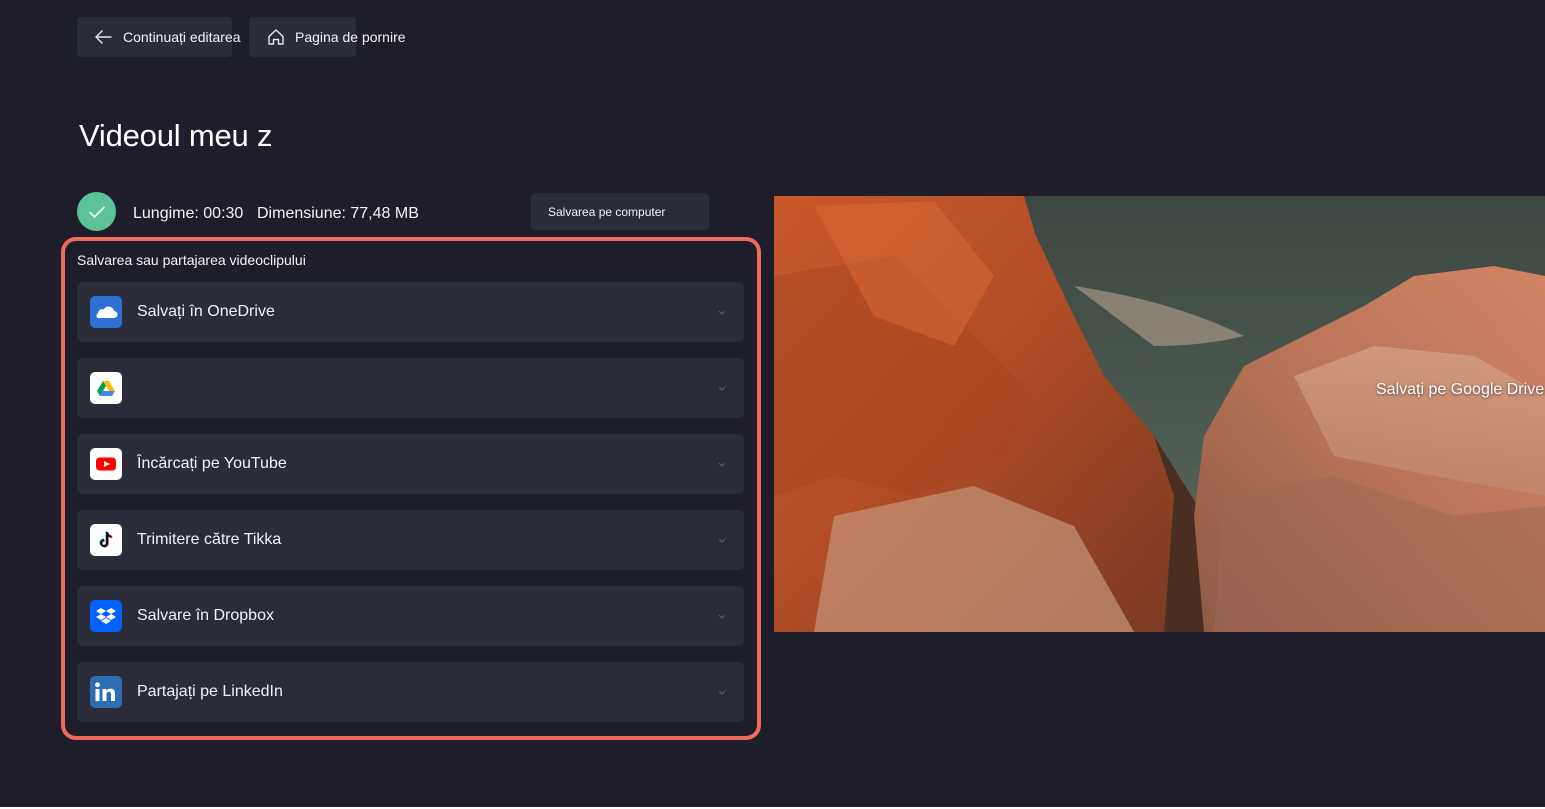 Image resolution: width=1545 pixels, height=809 pixels. Describe the element at coordinates (410, 388) in the screenshot. I see `share-option-google-drive` at that location.